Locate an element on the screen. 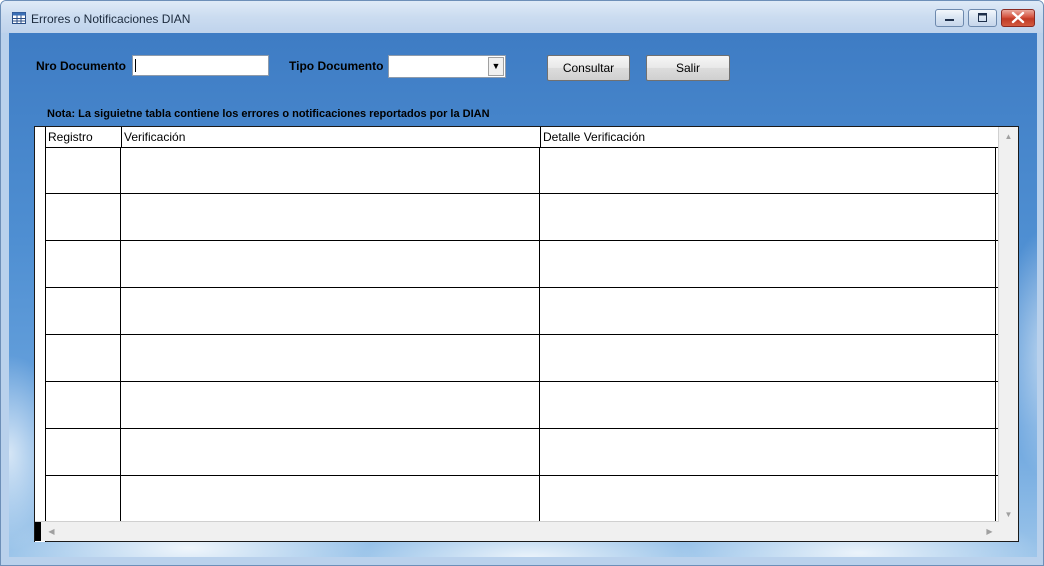  vertical-scrollbar: ▲ ▼ is located at coordinates (1008, 325).